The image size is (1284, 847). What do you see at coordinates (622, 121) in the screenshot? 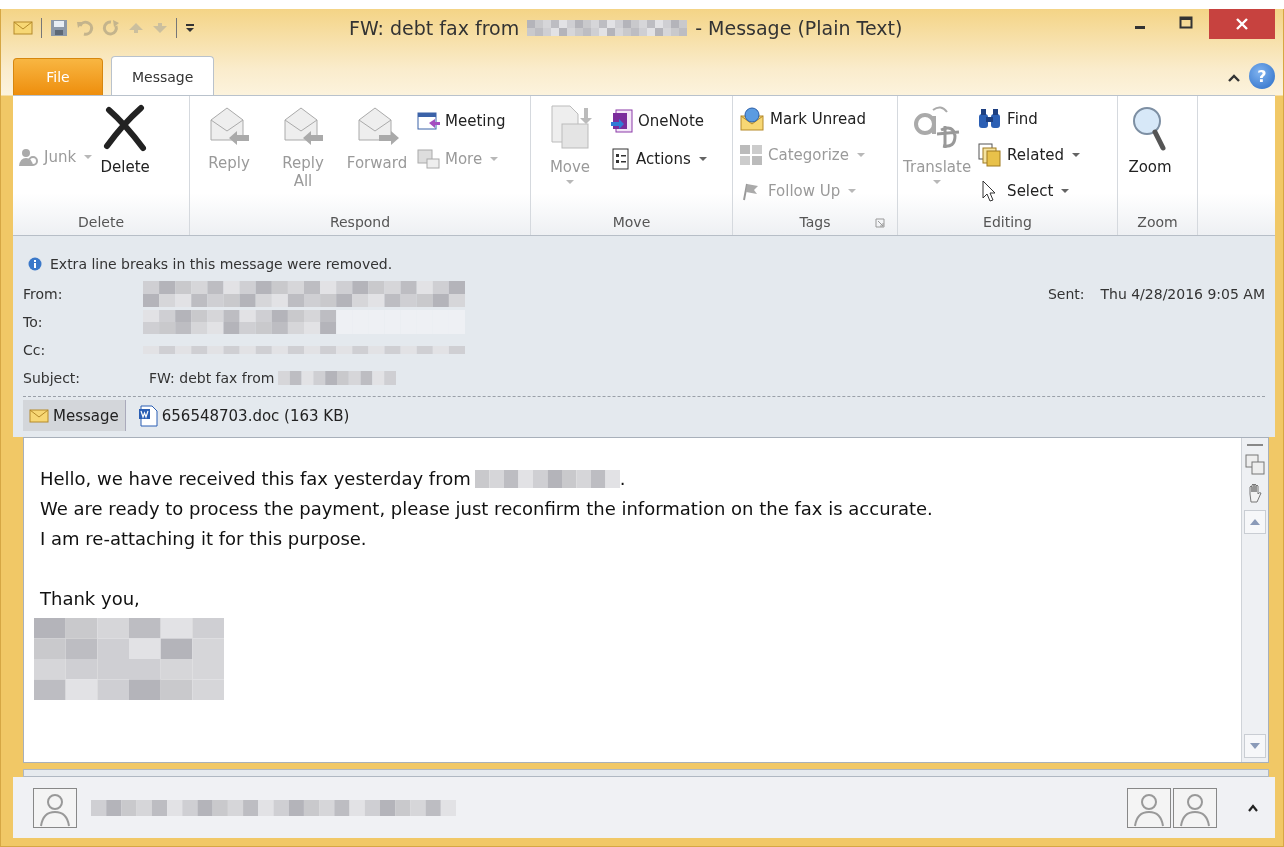
I see `notebook-icon` at bounding box center [622, 121].